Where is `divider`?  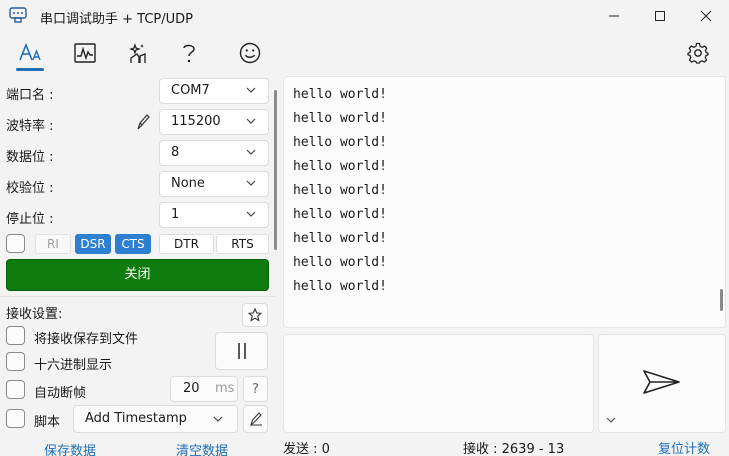 divider is located at coordinates (138, 296).